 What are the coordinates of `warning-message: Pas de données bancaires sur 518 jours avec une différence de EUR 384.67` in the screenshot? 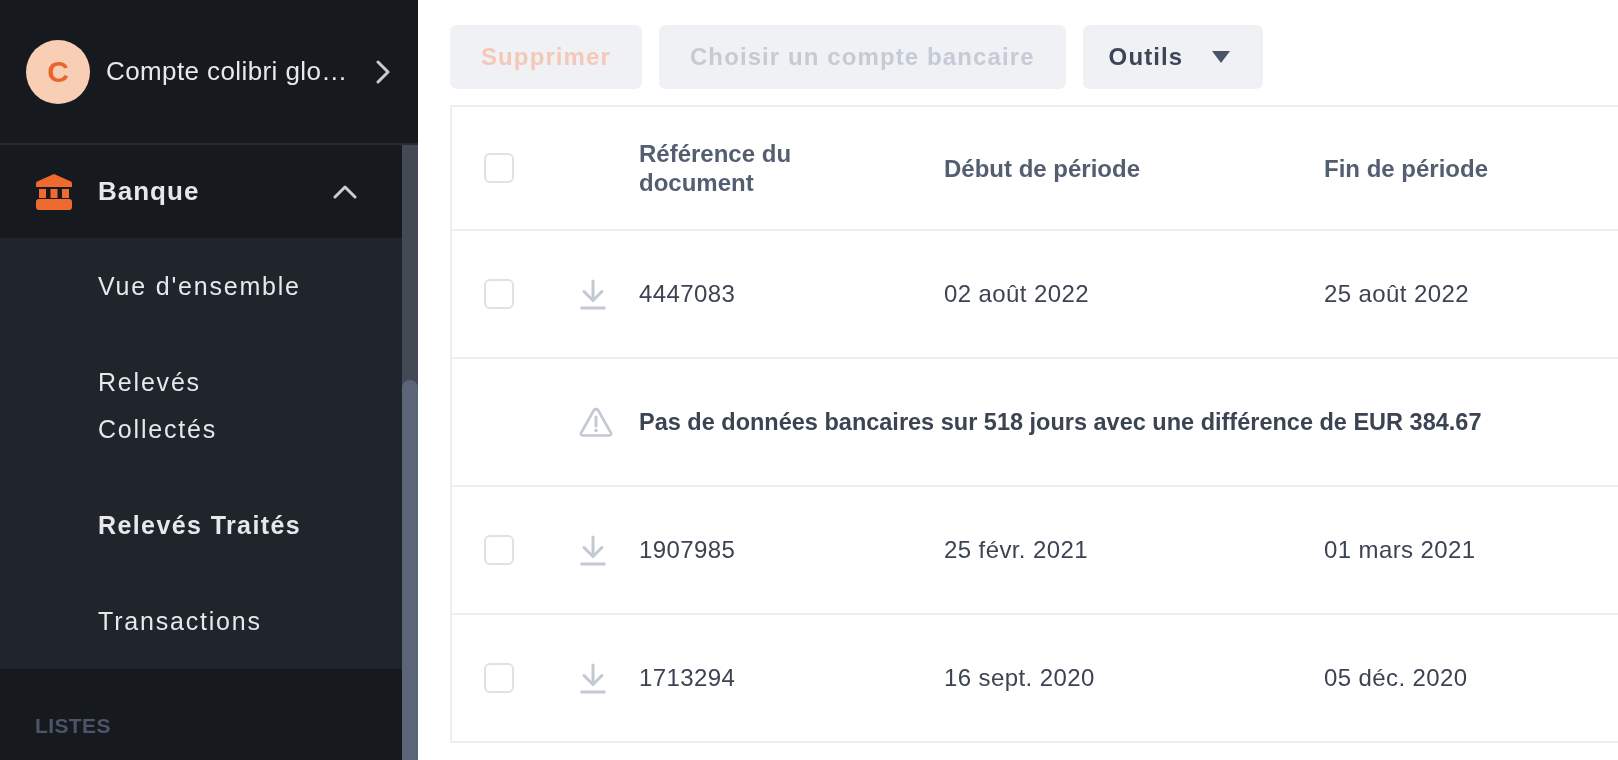 It's located at (1060, 422).